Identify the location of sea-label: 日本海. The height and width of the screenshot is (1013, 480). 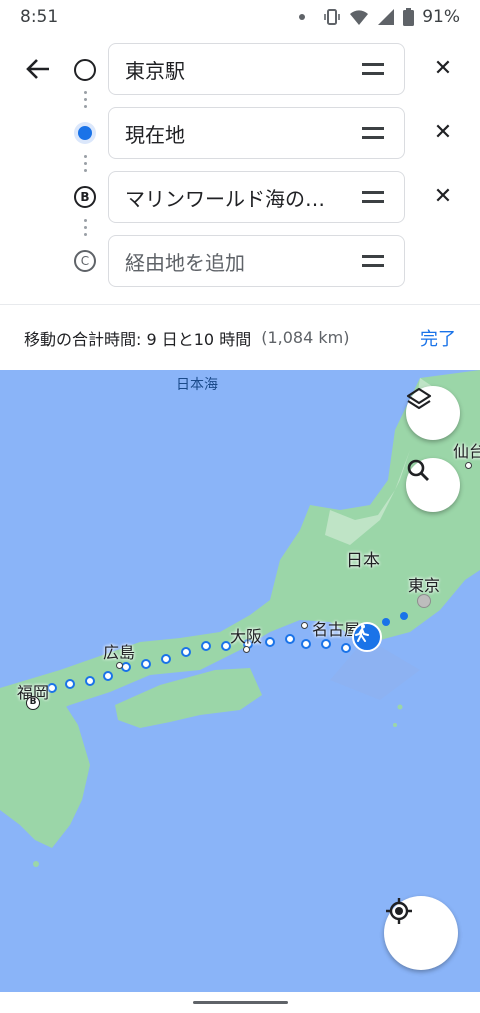
(197, 385).